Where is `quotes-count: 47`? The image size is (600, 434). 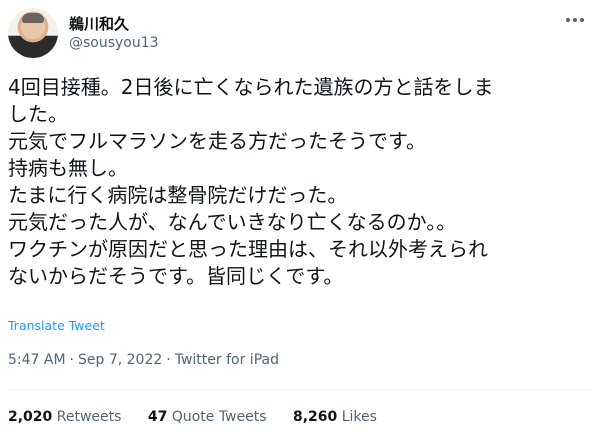
quotes-count: 47 is located at coordinates (157, 417).